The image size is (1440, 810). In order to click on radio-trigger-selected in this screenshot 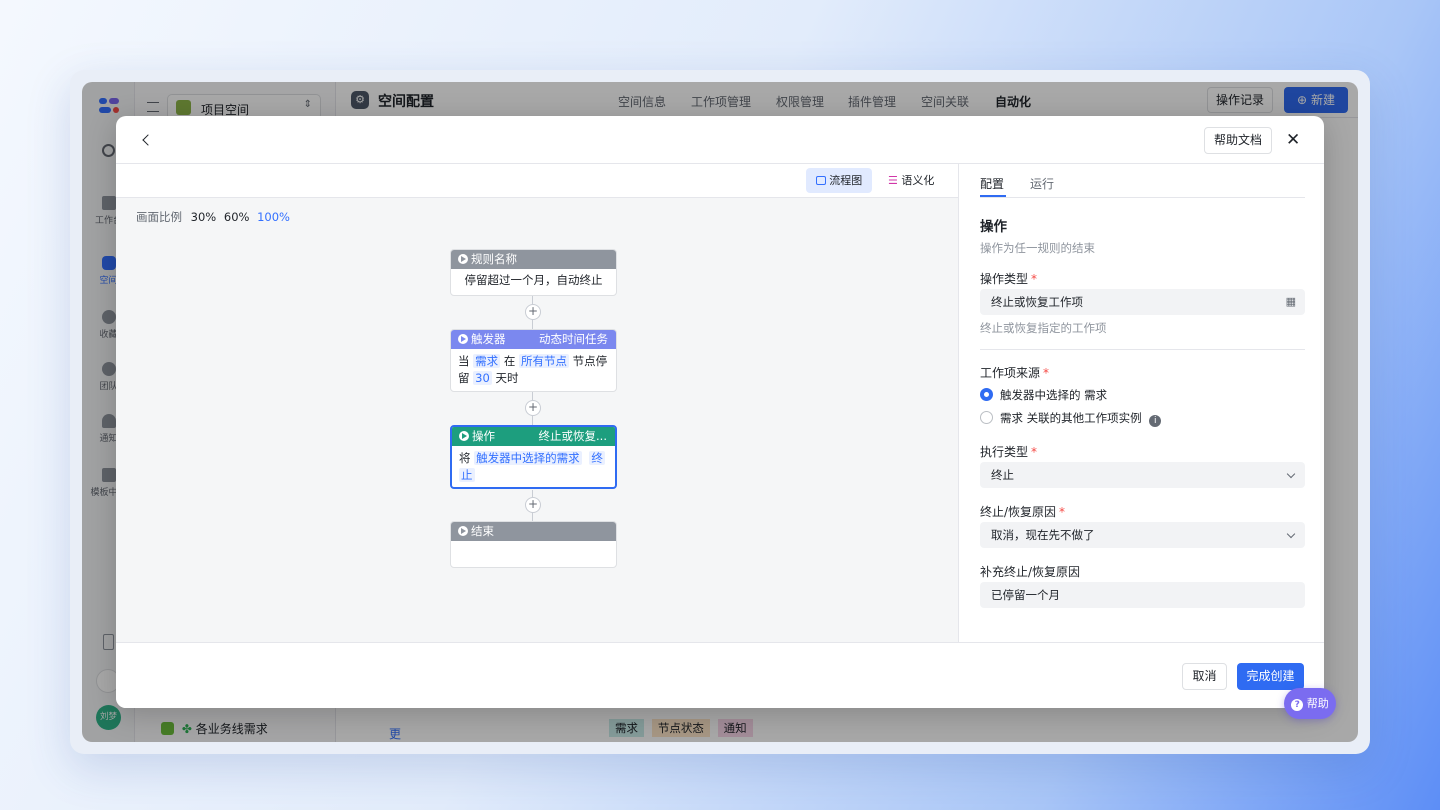, I will do `click(986, 394)`.